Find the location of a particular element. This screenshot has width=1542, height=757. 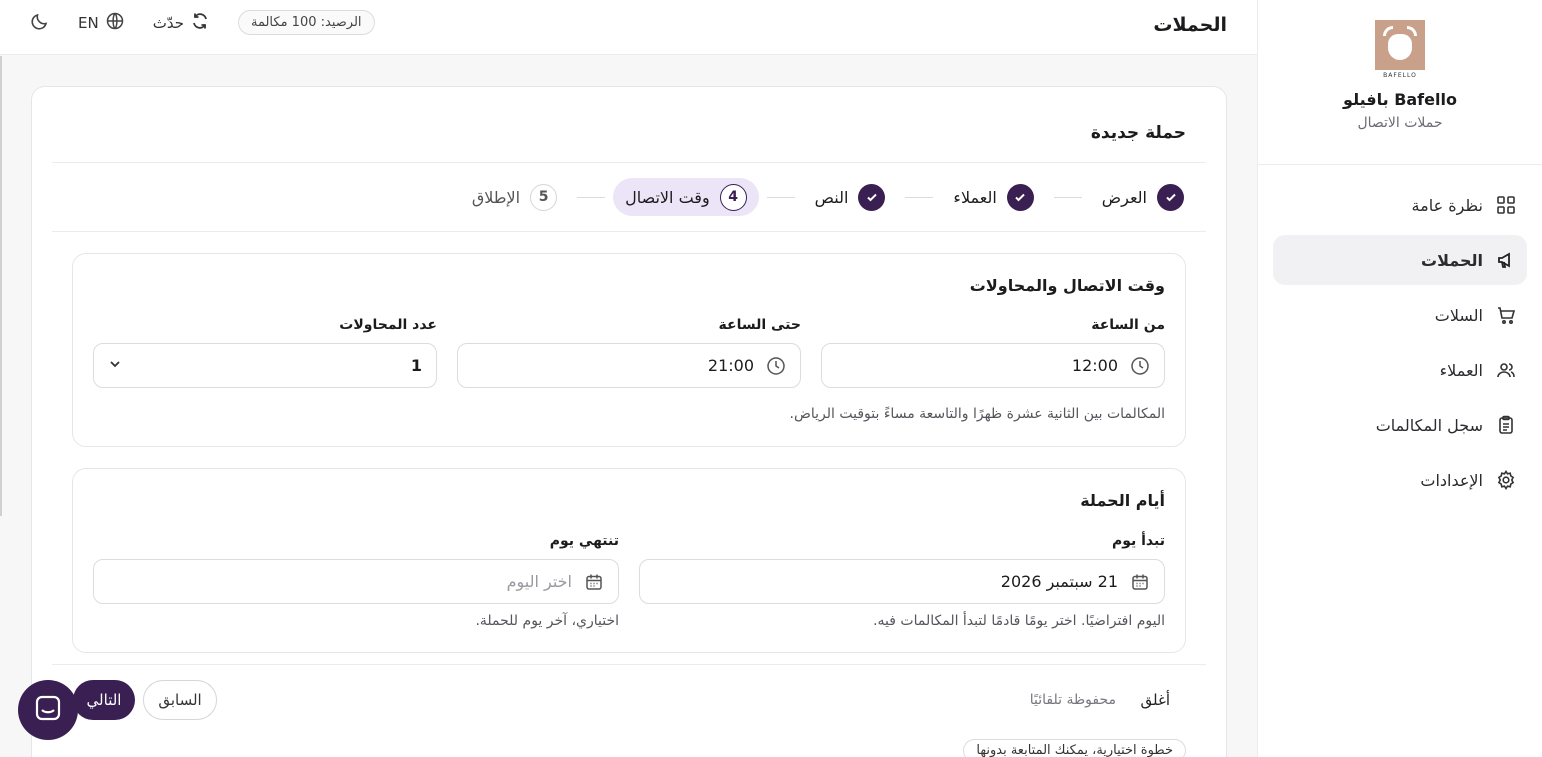

moon-icon is located at coordinates (40, 23).